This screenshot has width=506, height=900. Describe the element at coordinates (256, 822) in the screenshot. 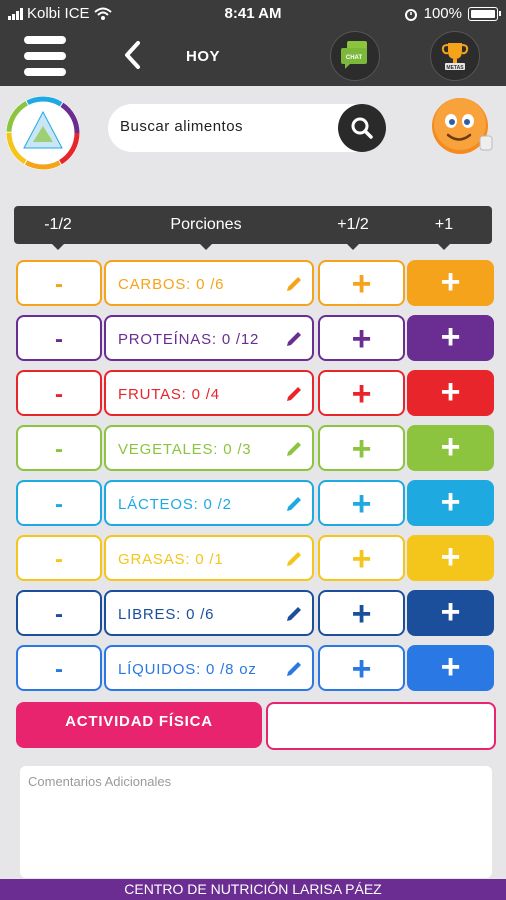

I see `comments-textarea: Comentarios Adicionales` at that location.